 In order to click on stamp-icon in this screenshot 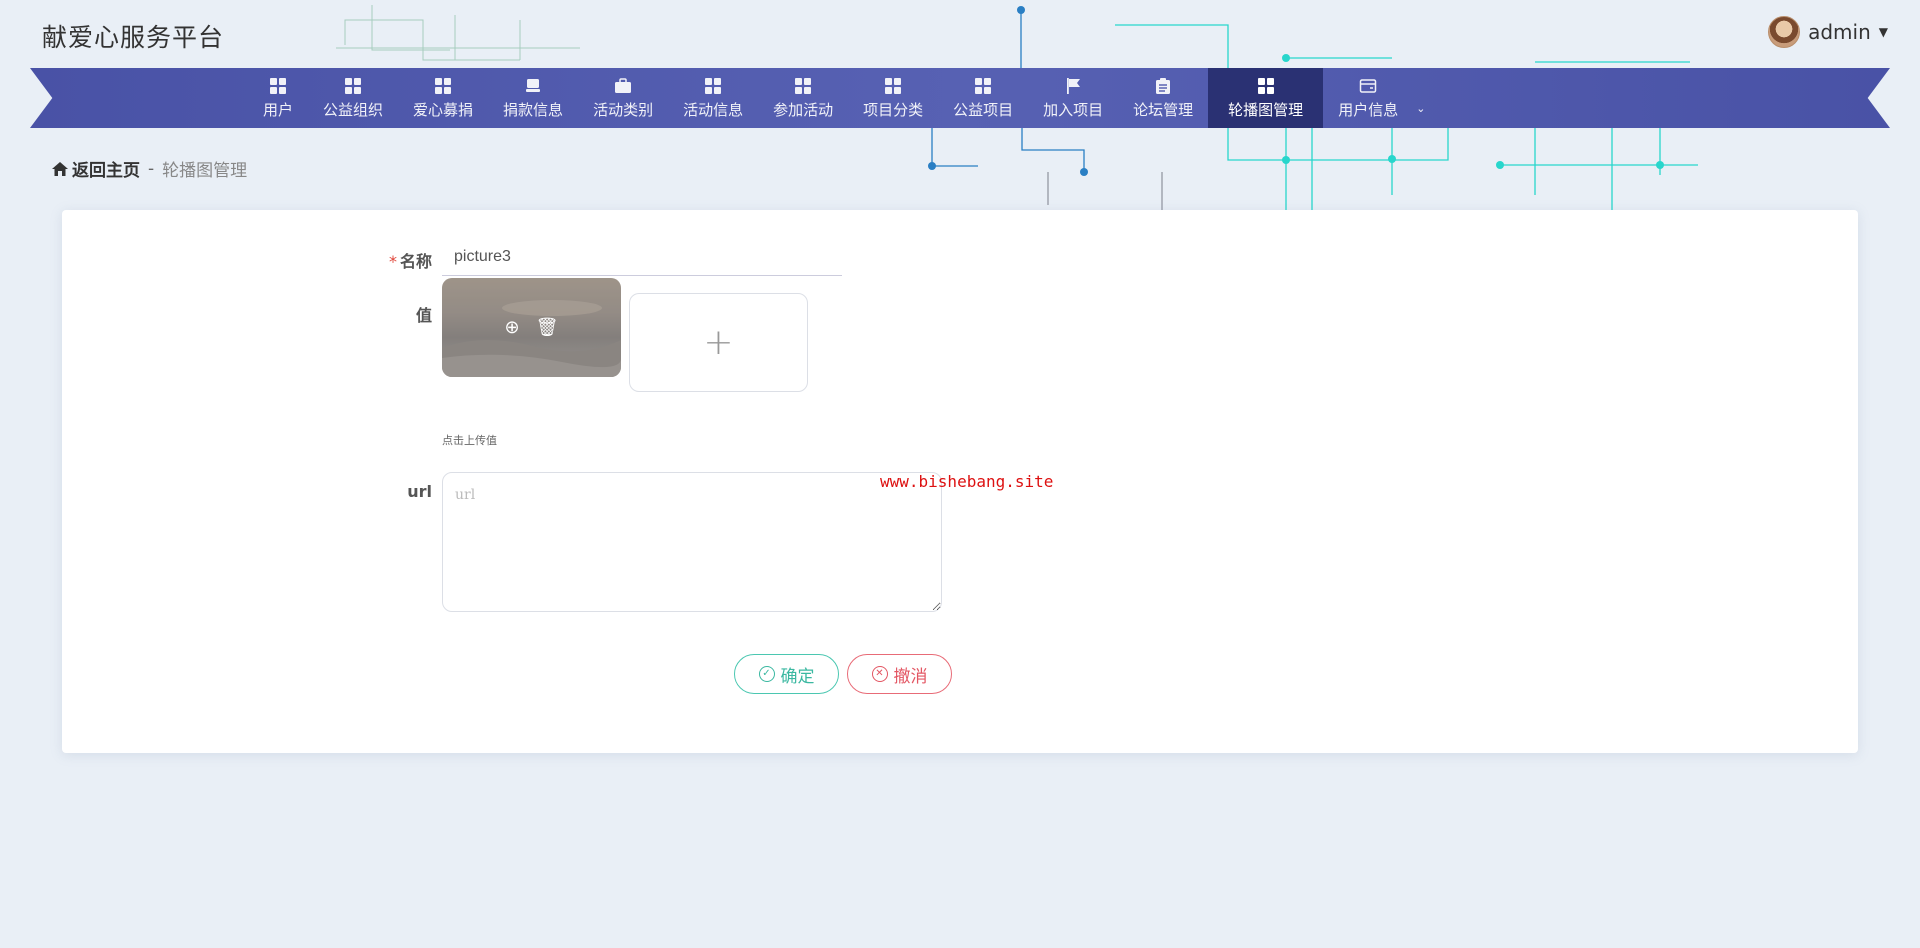, I will do `click(533, 85)`.